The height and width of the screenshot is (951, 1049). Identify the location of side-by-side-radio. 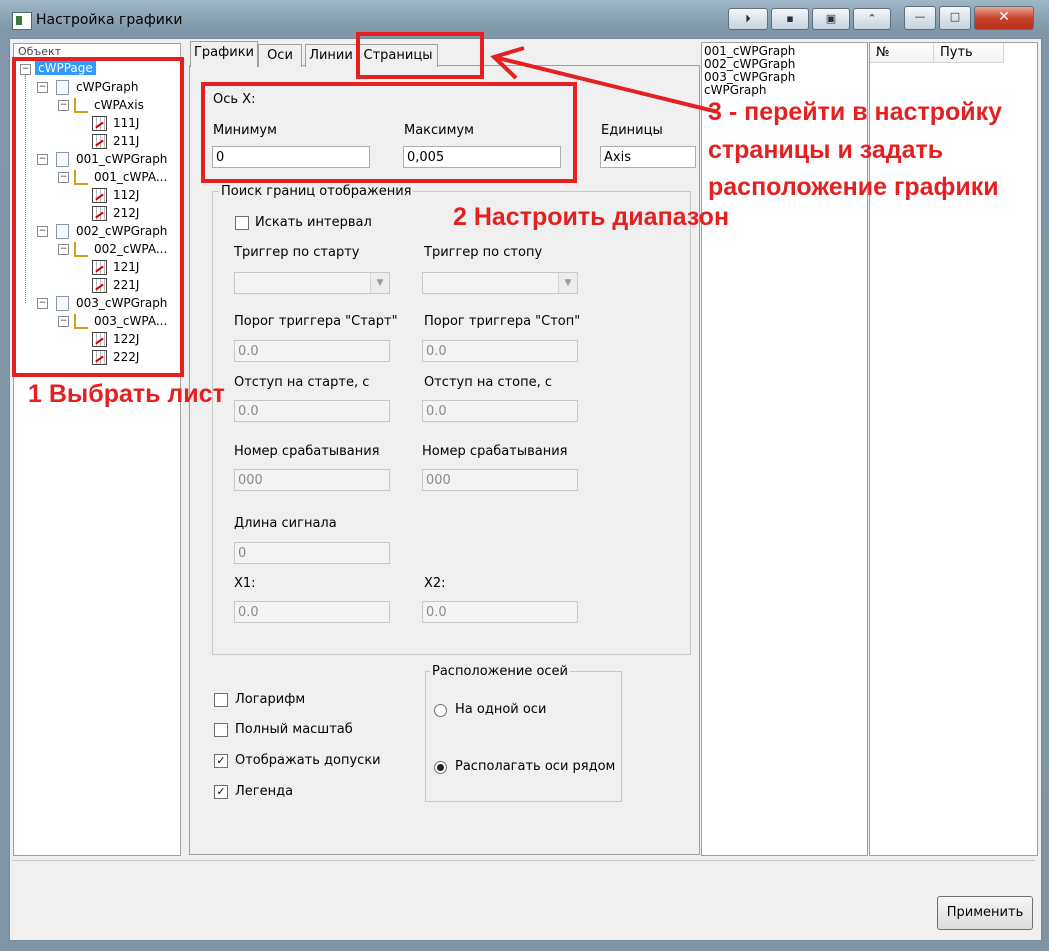
(440, 767).